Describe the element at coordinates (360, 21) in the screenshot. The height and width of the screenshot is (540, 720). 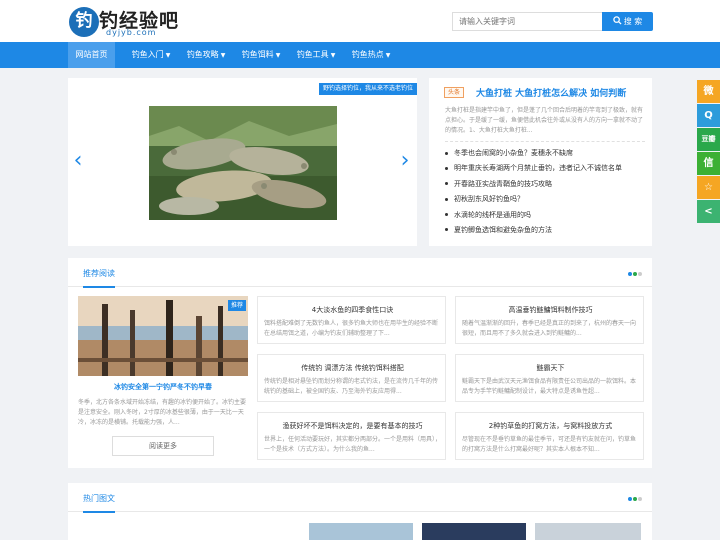
I see `header: 钓 钓经验吧 dyjyb.com 搜 索` at that location.